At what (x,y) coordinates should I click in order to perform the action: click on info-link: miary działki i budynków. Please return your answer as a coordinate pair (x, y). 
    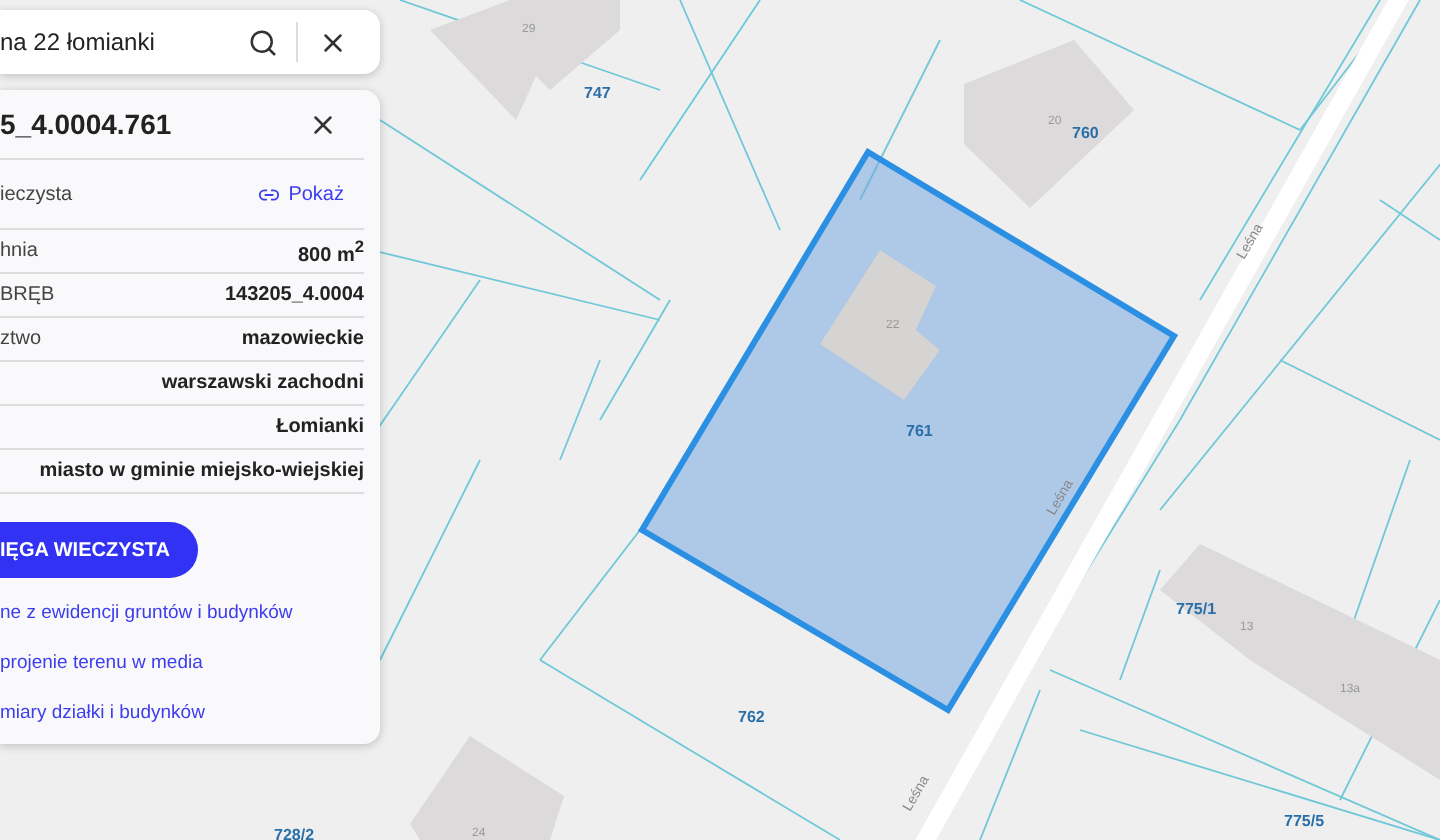
    Looking at the image, I should click on (190, 713).